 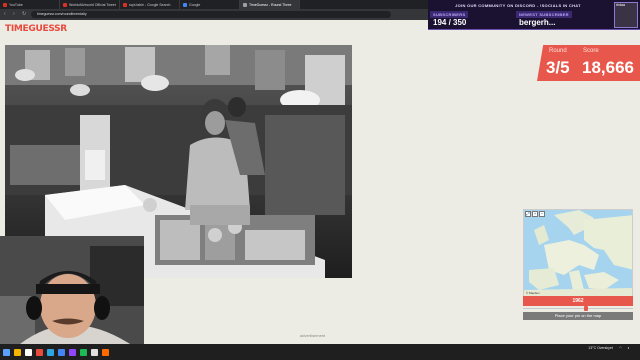 I want to click on cam-tag: rhdaa, so click(x=620, y=5).